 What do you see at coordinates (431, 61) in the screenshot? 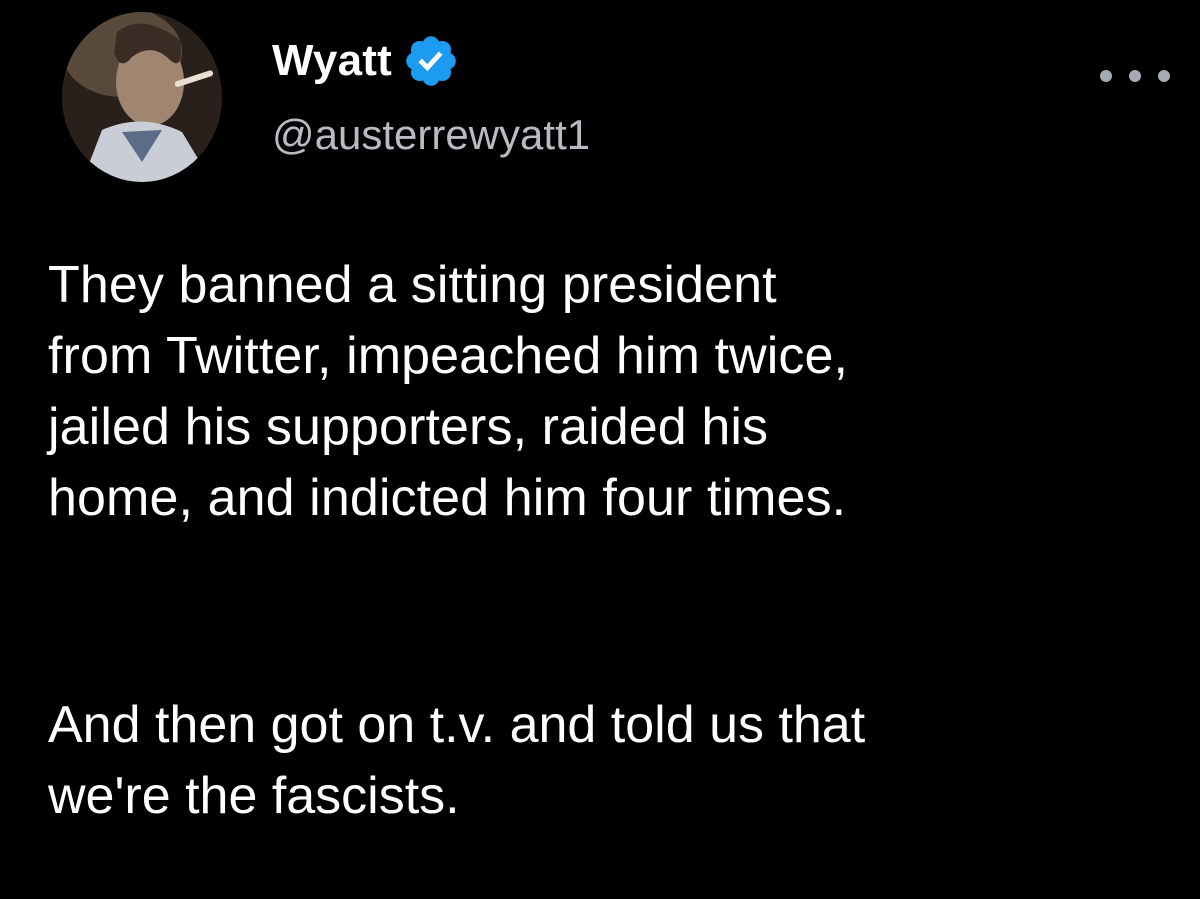
I see `verified-badge-icon` at bounding box center [431, 61].